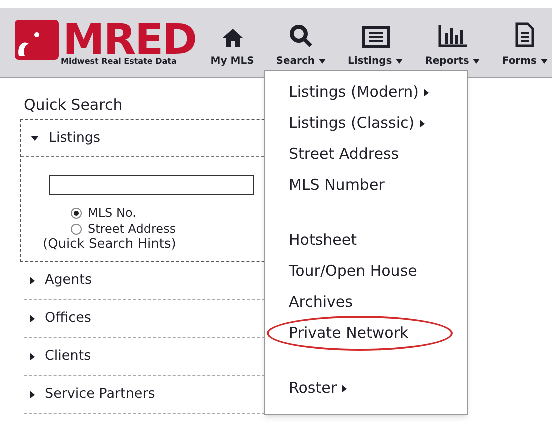 Image resolution: width=552 pixels, height=437 pixels. I want to click on menu-item: MLS Number, so click(337, 185).